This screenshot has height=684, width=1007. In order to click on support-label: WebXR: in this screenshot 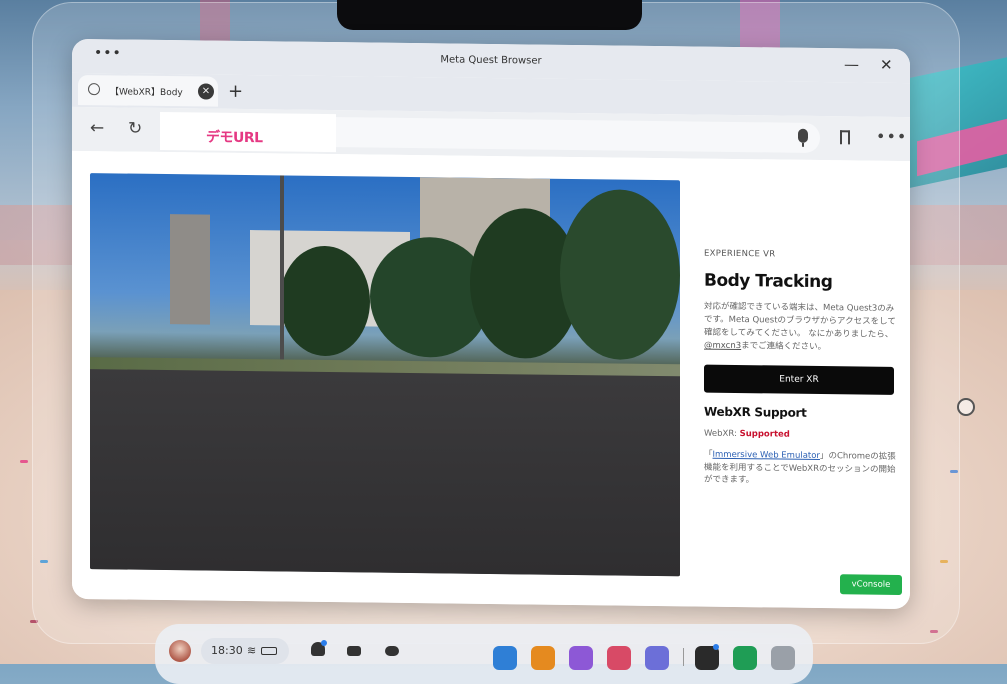, I will do `click(722, 434)`.